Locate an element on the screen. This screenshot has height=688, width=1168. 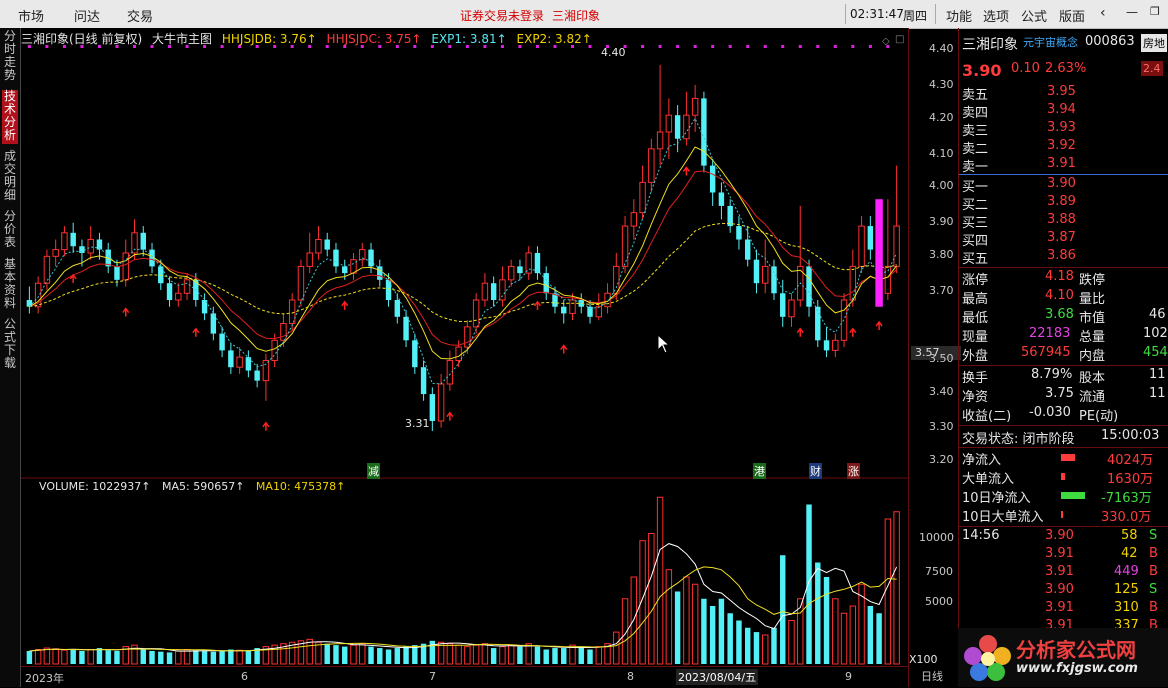
restore-icon: ❐ is located at coordinates (1155, 11).